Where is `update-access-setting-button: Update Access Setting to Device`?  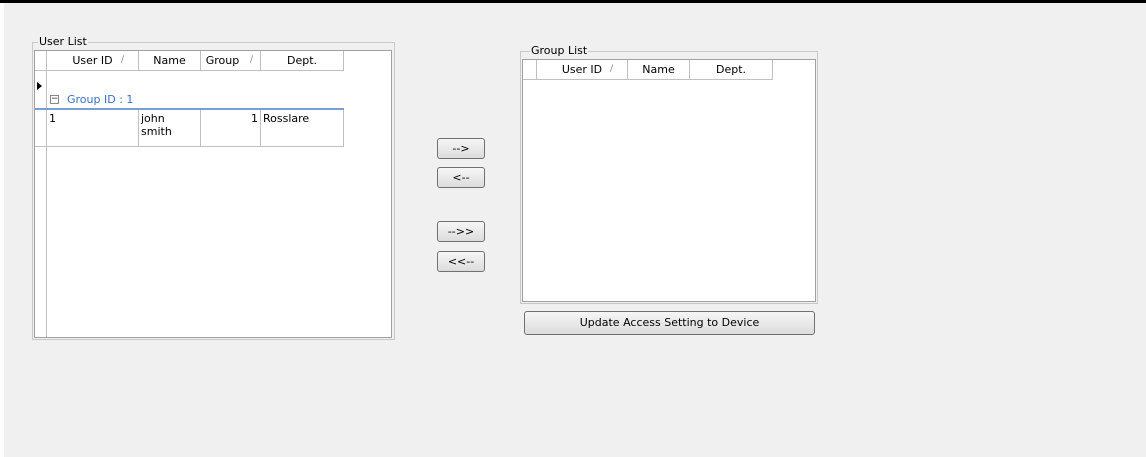 update-access-setting-button: Update Access Setting to Device is located at coordinates (669, 323).